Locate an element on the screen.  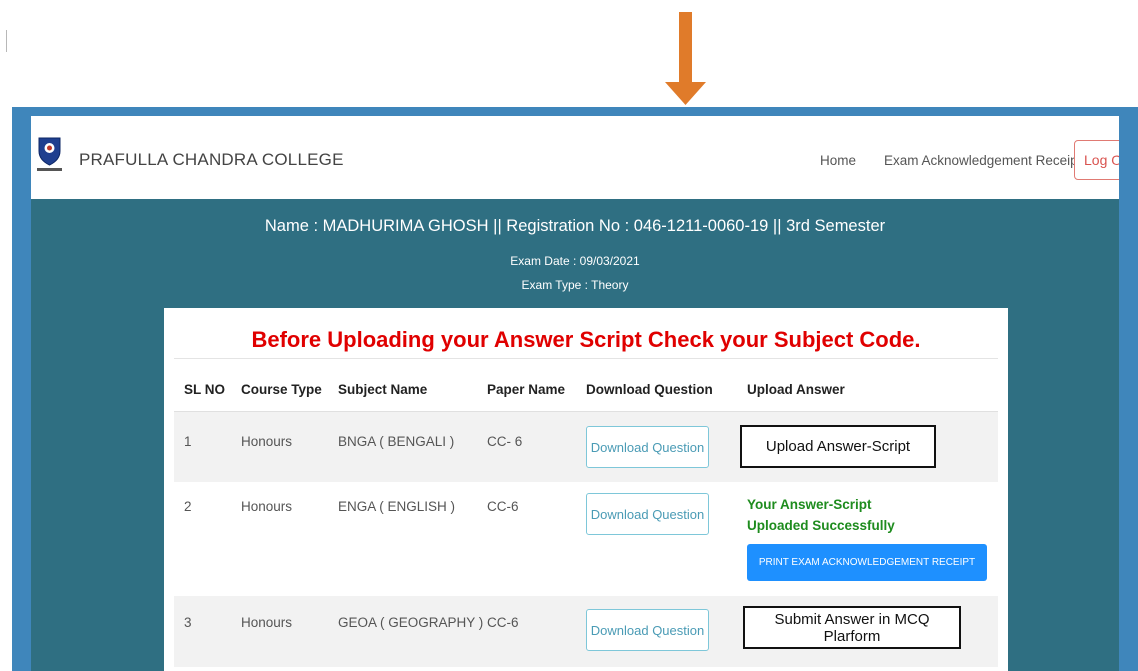
header-paper-name: Paper Name is located at coordinates (526, 389).